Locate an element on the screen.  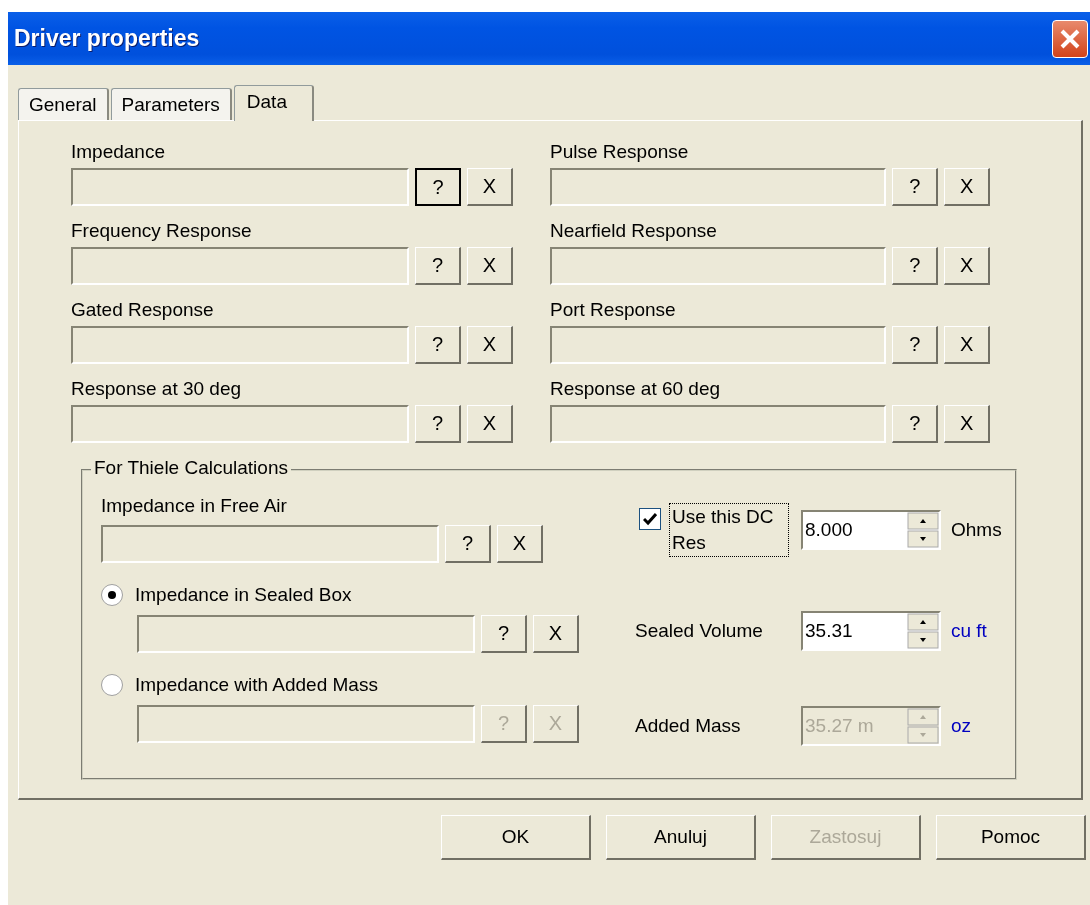
checkbox is located at coordinates (650, 519).